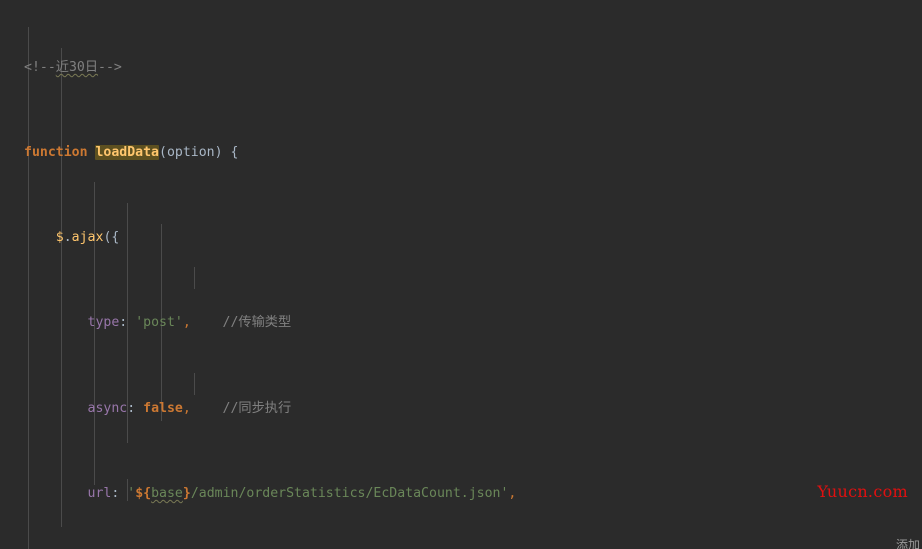 The image size is (922, 549). I want to click on paren-open: (, so click(163, 153).